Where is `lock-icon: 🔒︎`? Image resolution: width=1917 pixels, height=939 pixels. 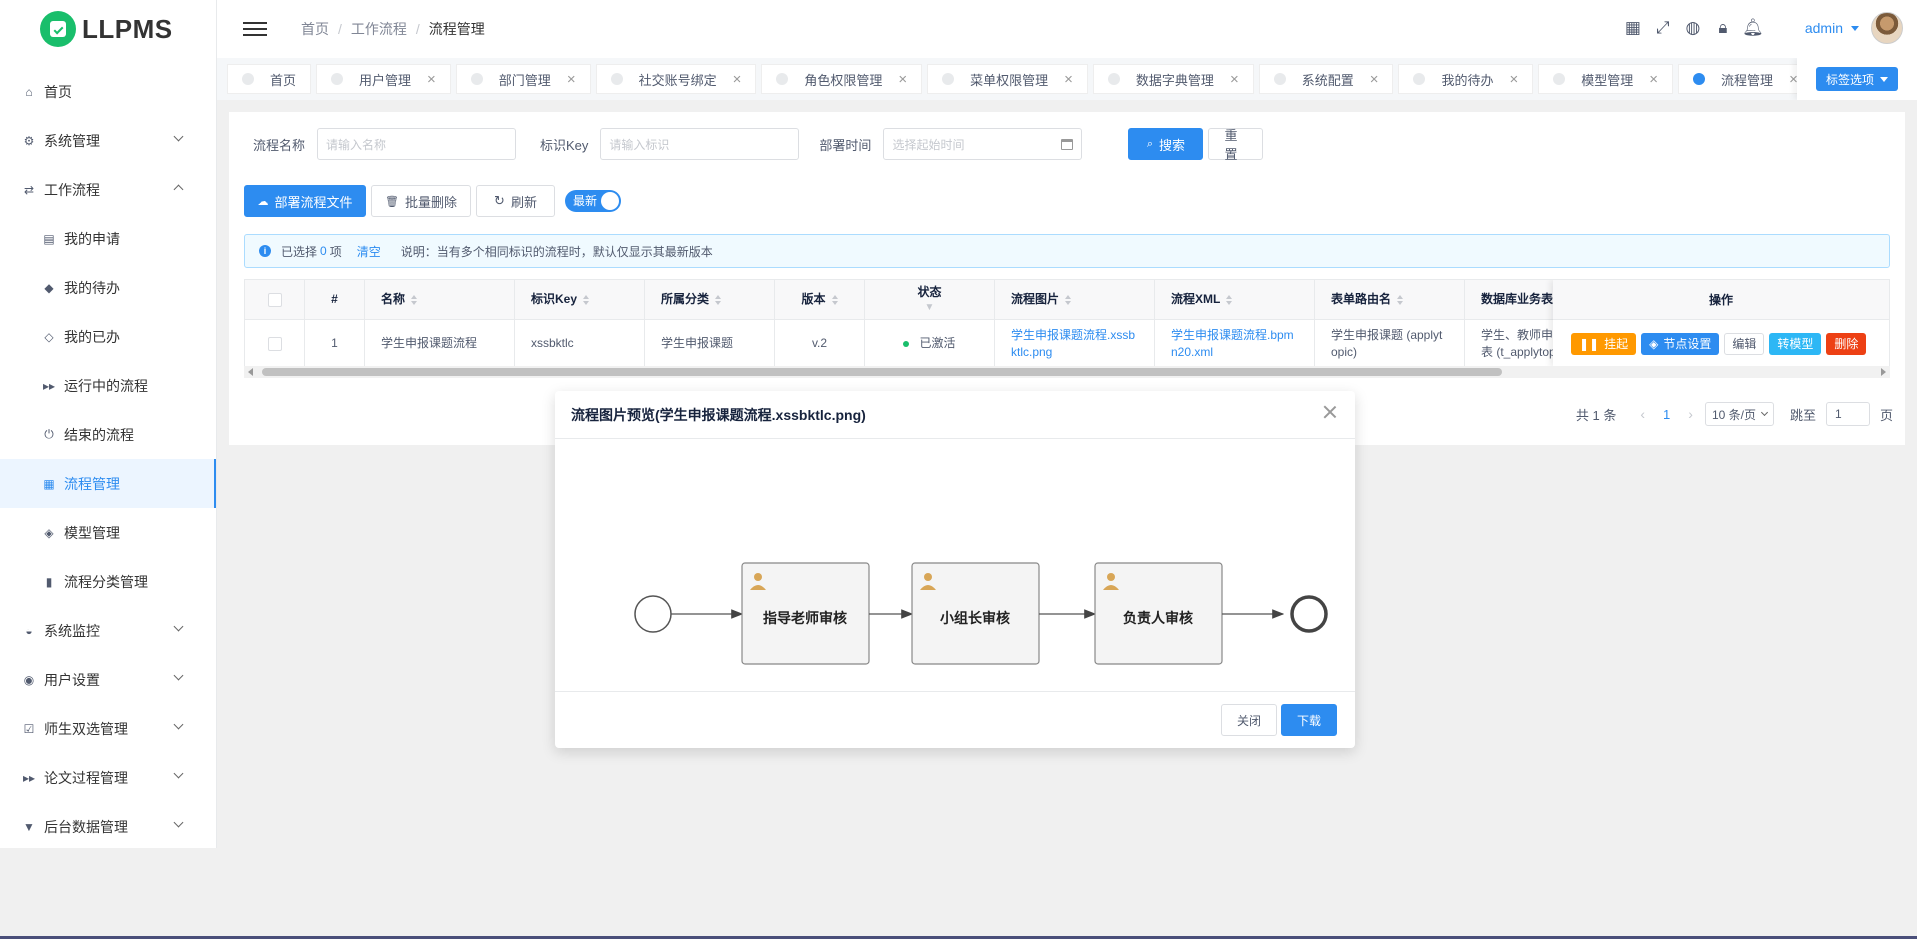 lock-icon: 🔒︎ is located at coordinates (1723, 28).